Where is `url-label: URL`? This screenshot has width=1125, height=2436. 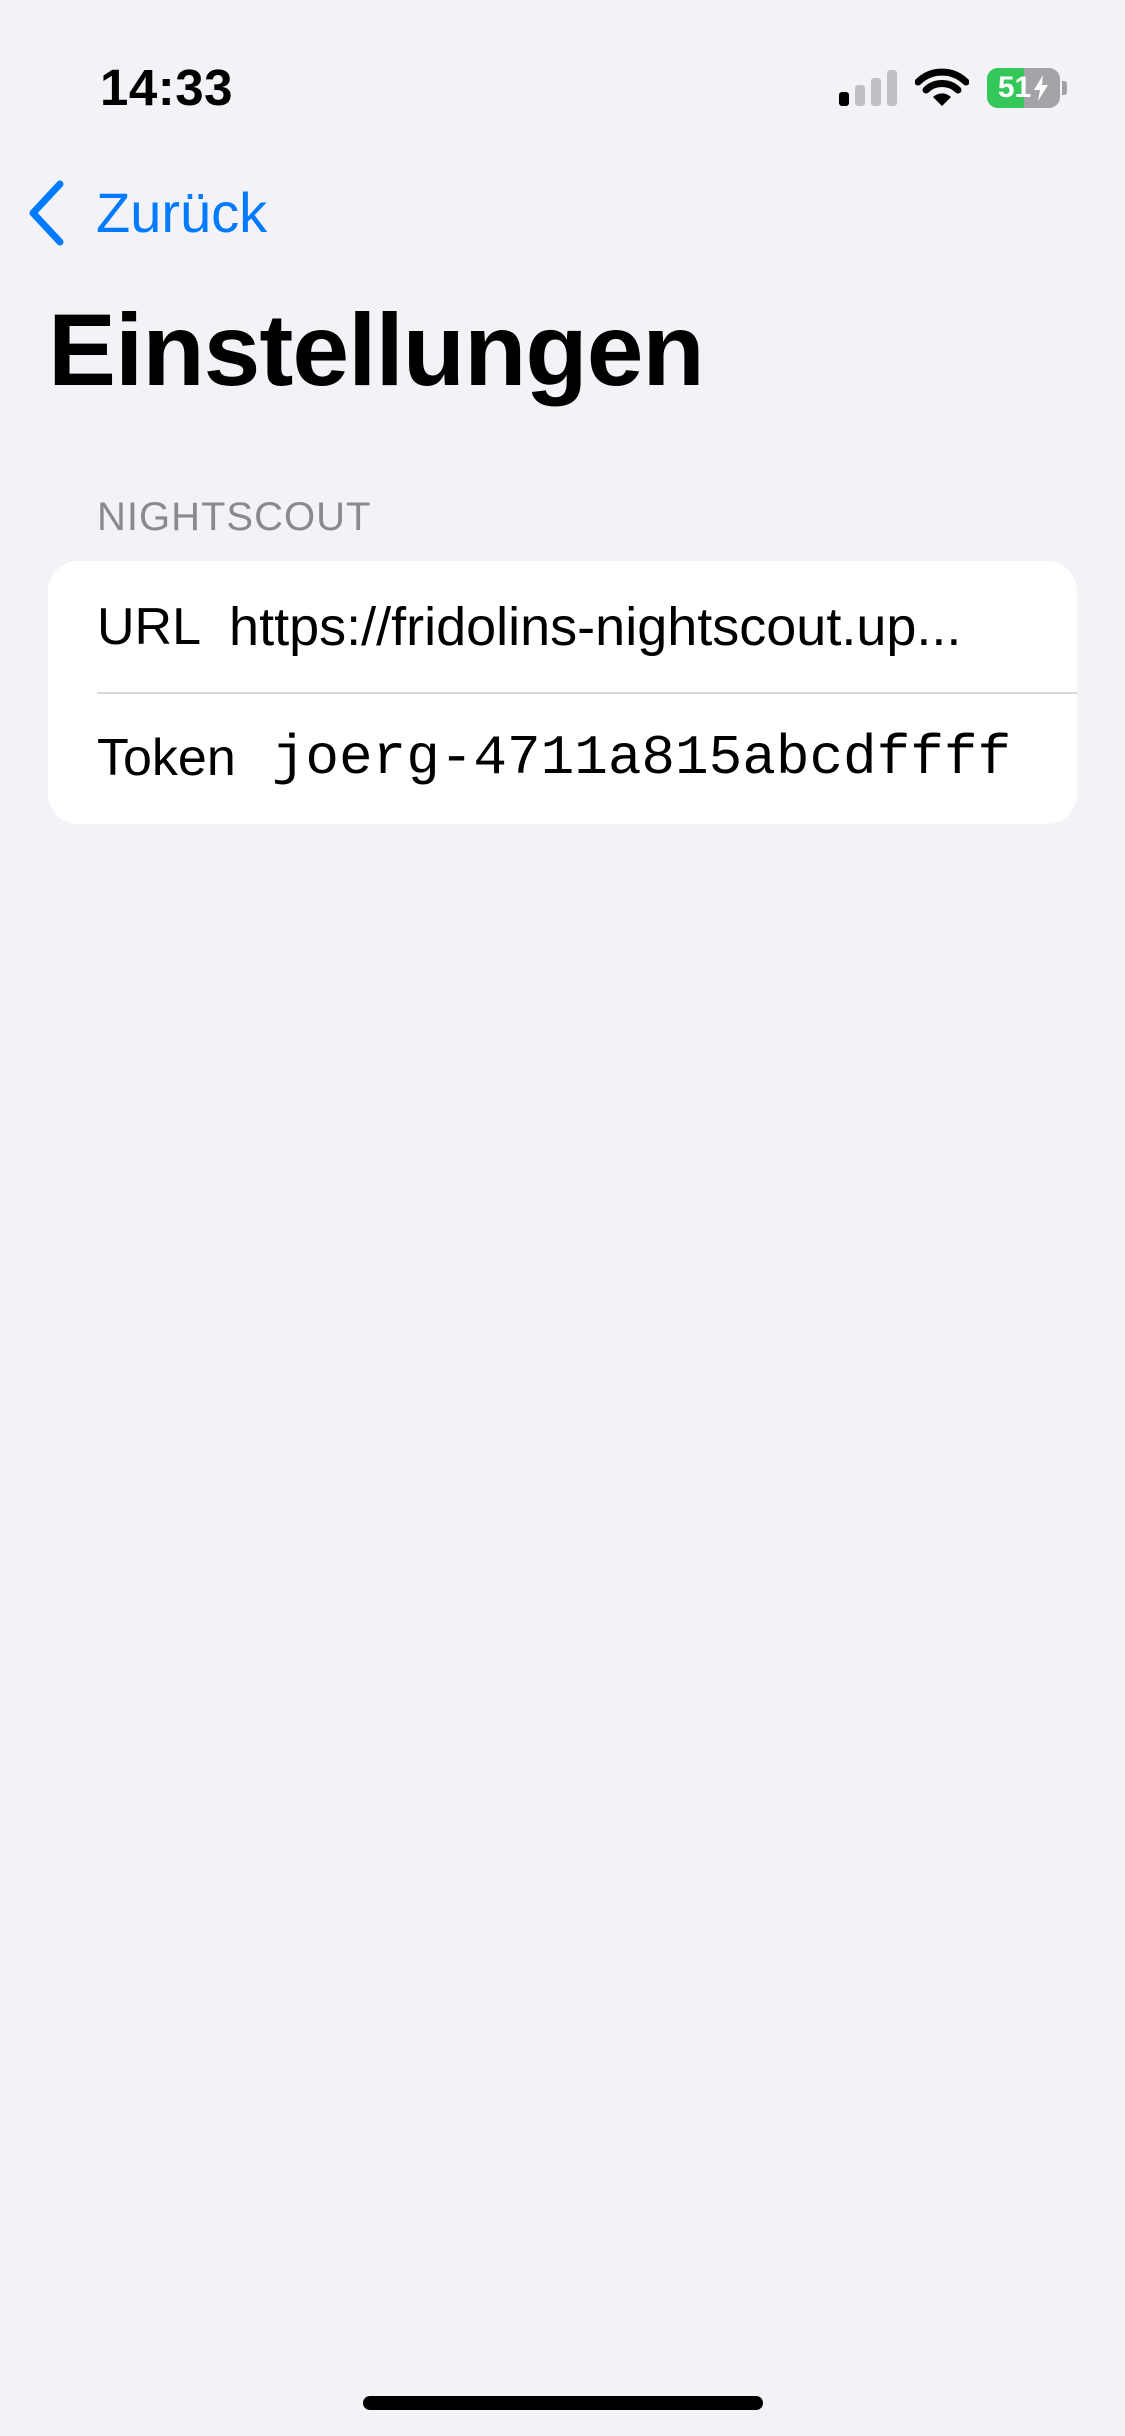
url-label: URL is located at coordinates (149, 626).